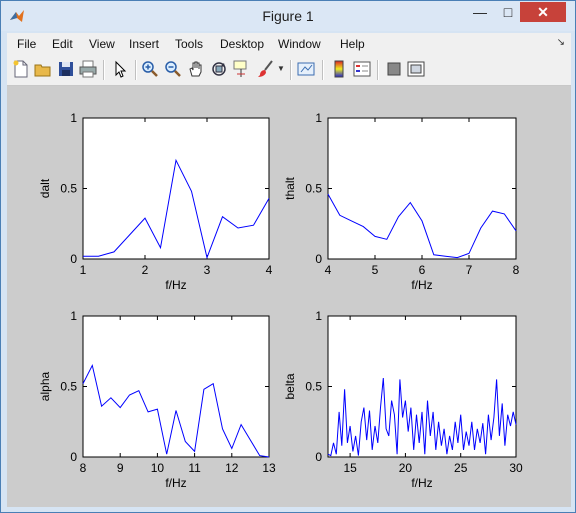 This screenshot has width=576, height=513. I want to click on legend-icon, so click(362, 69).